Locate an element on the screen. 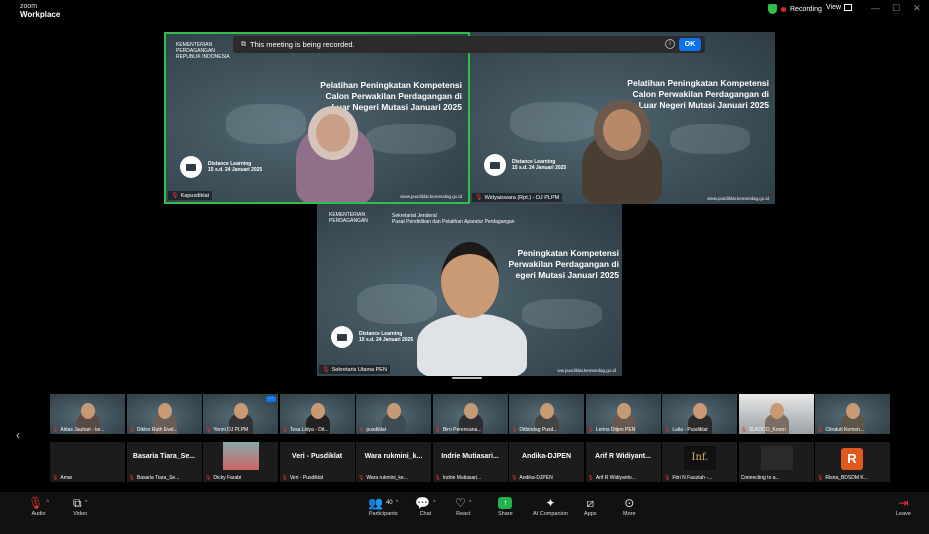  resize-handle is located at coordinates (467, 378).